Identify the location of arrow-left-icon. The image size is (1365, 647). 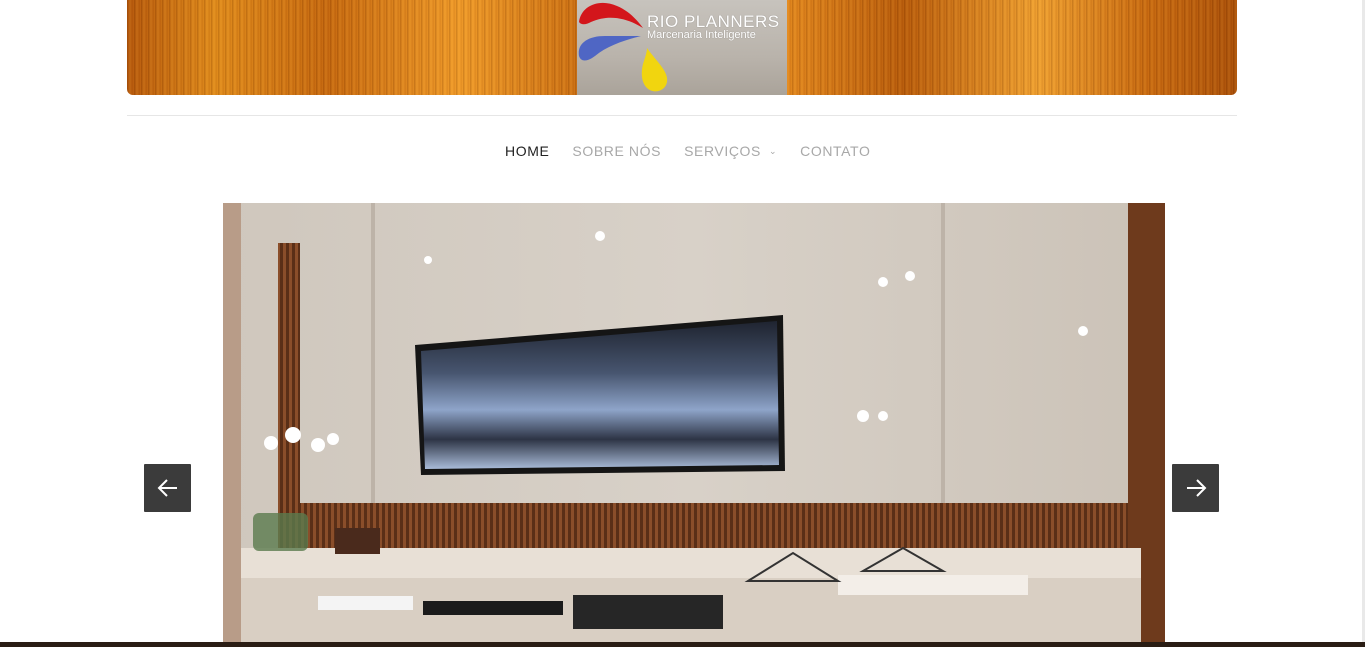
(167, 488).